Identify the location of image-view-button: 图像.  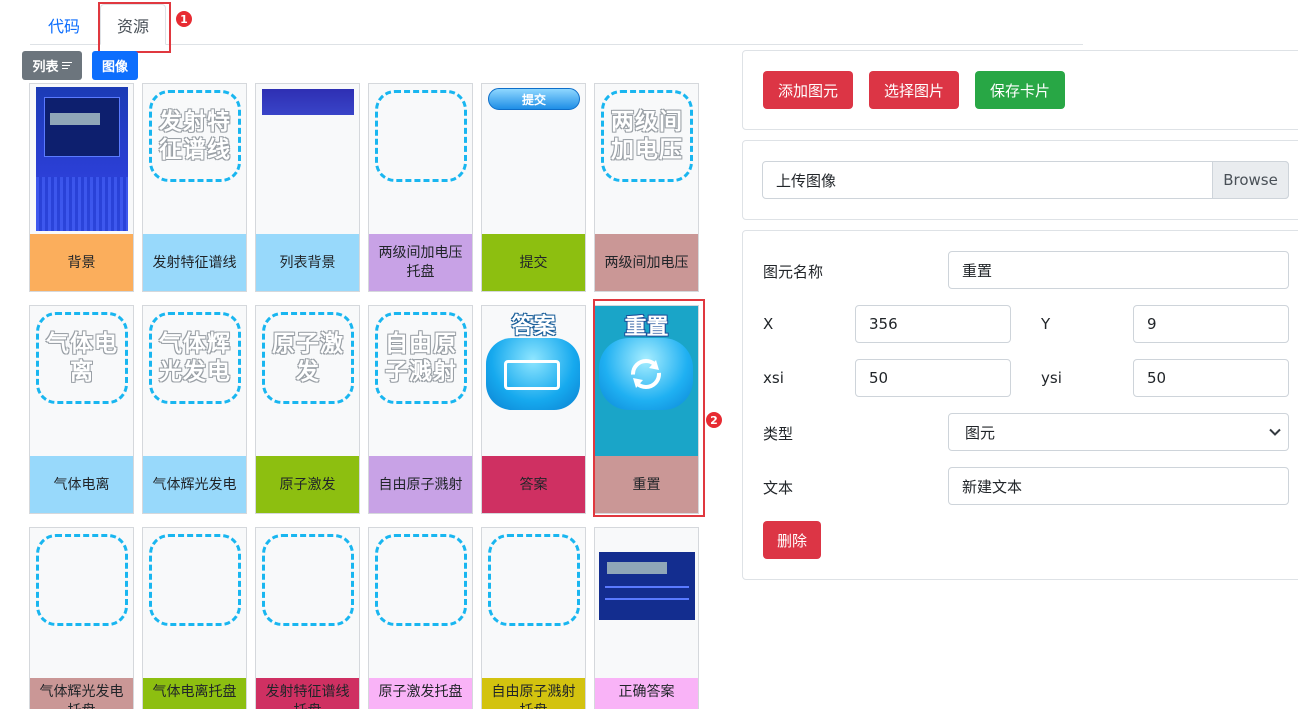
(115, 65).